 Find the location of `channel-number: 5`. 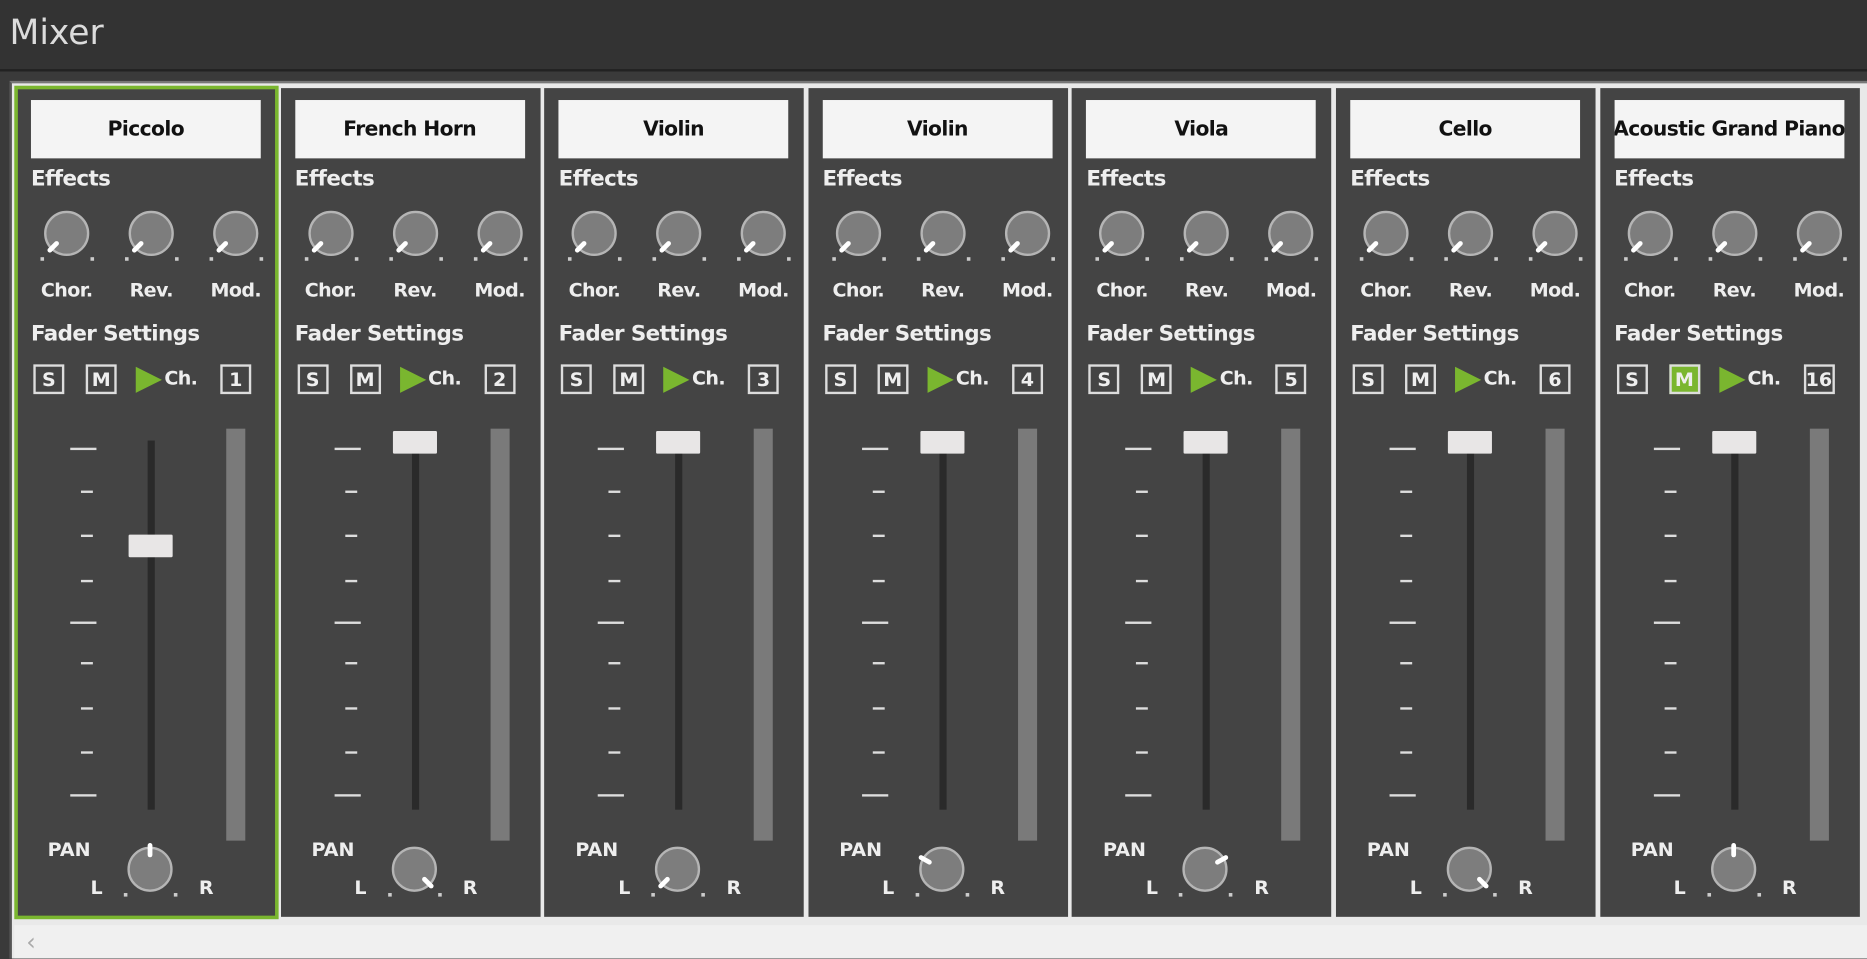

channel-number: 5 is located at coordinates (1291, 379).